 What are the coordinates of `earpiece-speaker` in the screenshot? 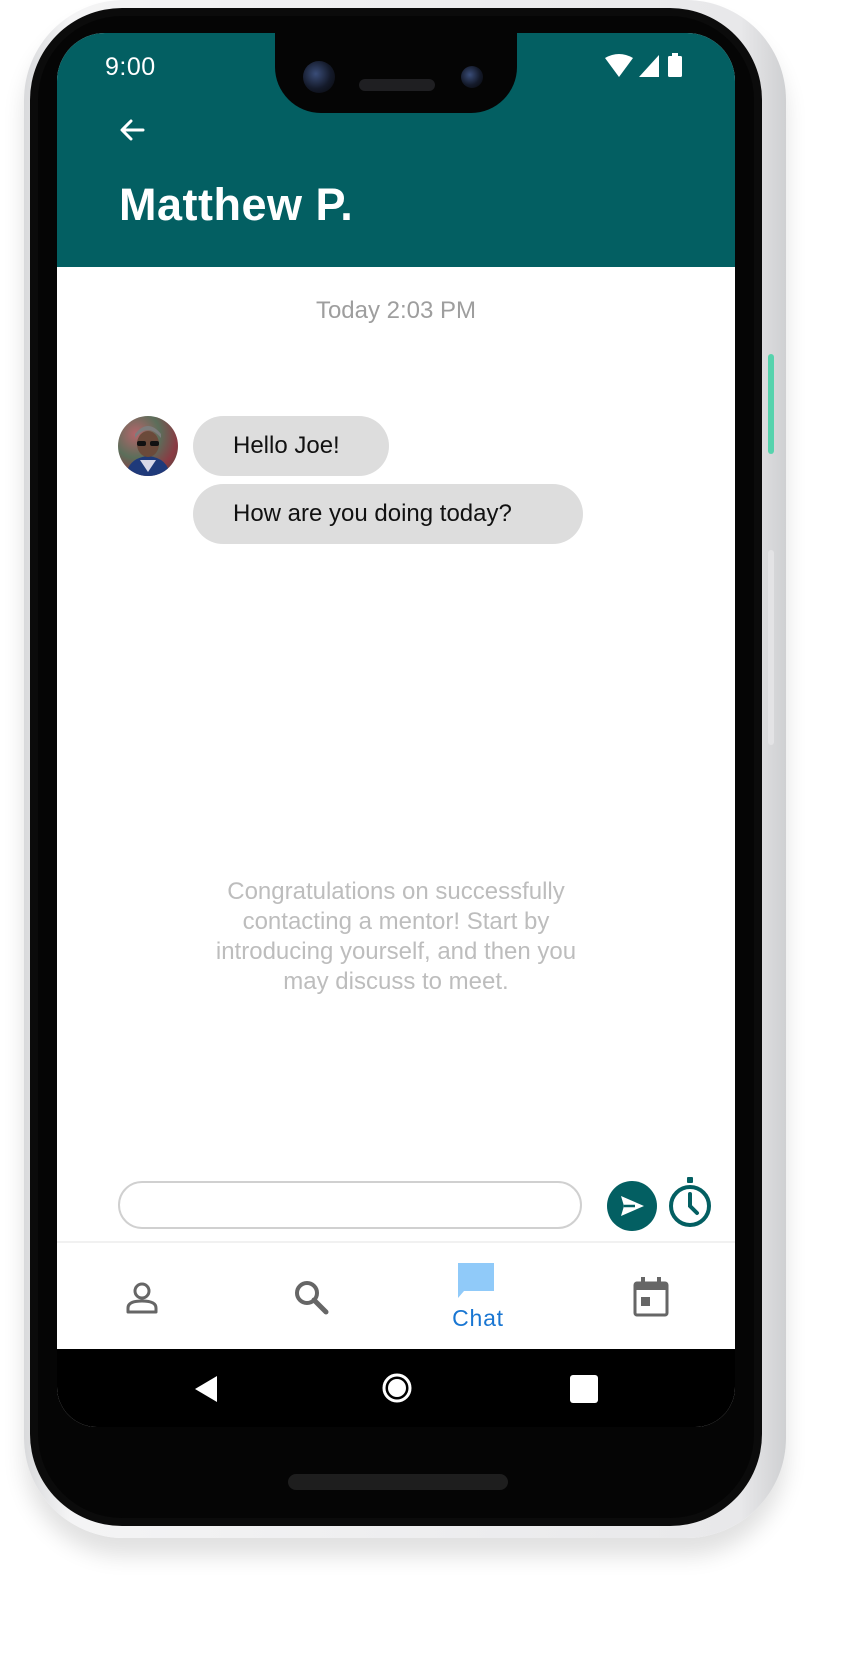 It's located at (397, 85).